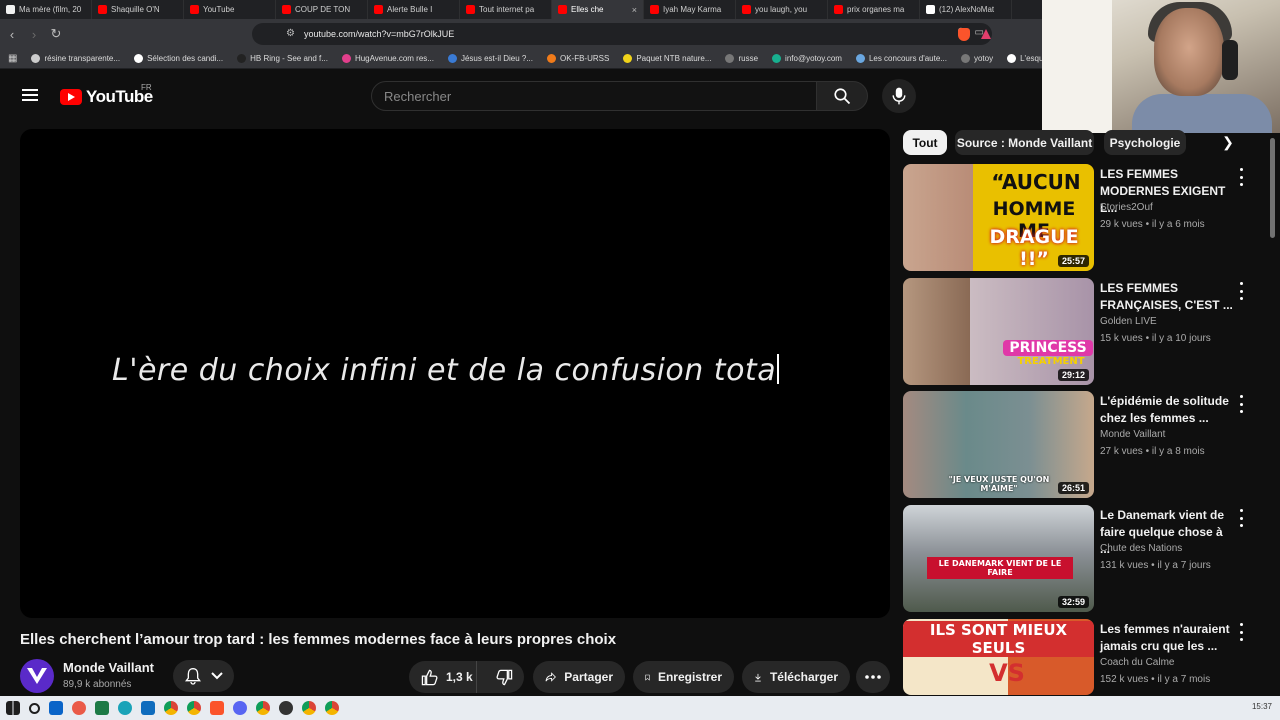 This screenshot has width=1280, height=720. What do you see at coordinates (125, 708) in the screenshot?
I see `edge-icon` at bounding box center [125, 708].